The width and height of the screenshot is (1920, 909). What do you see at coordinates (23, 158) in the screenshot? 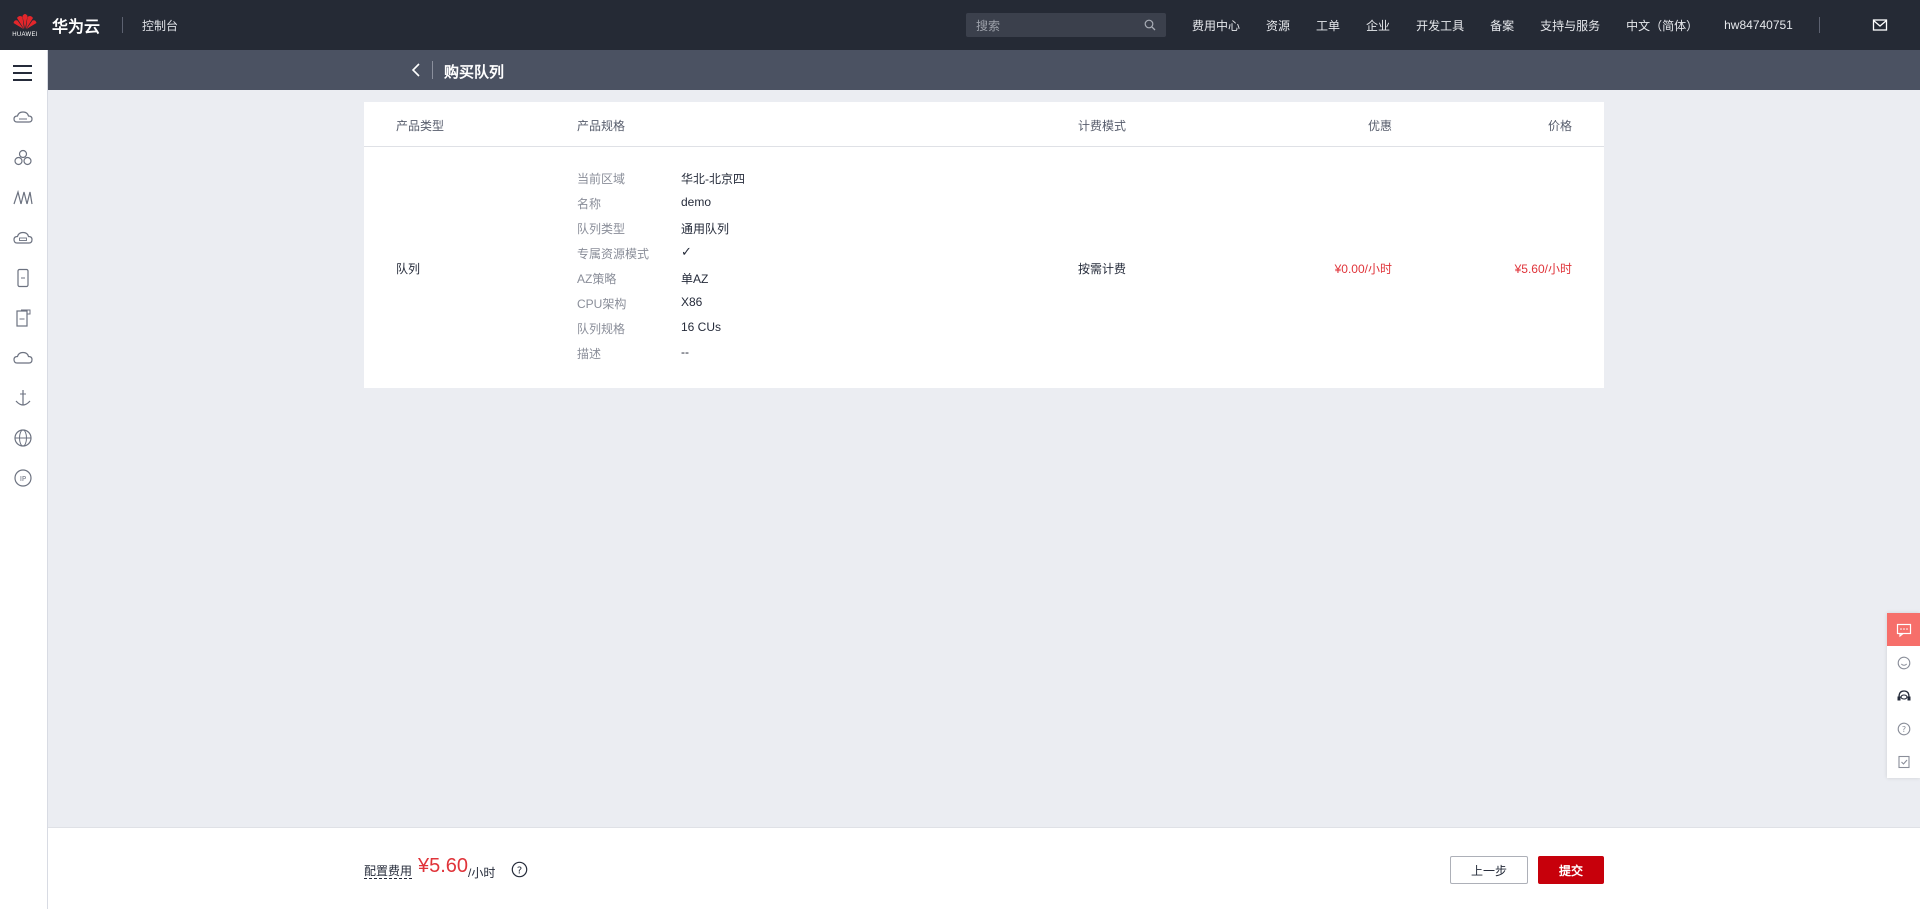
I see `cluster-icon` at bounding box center [23, 158].